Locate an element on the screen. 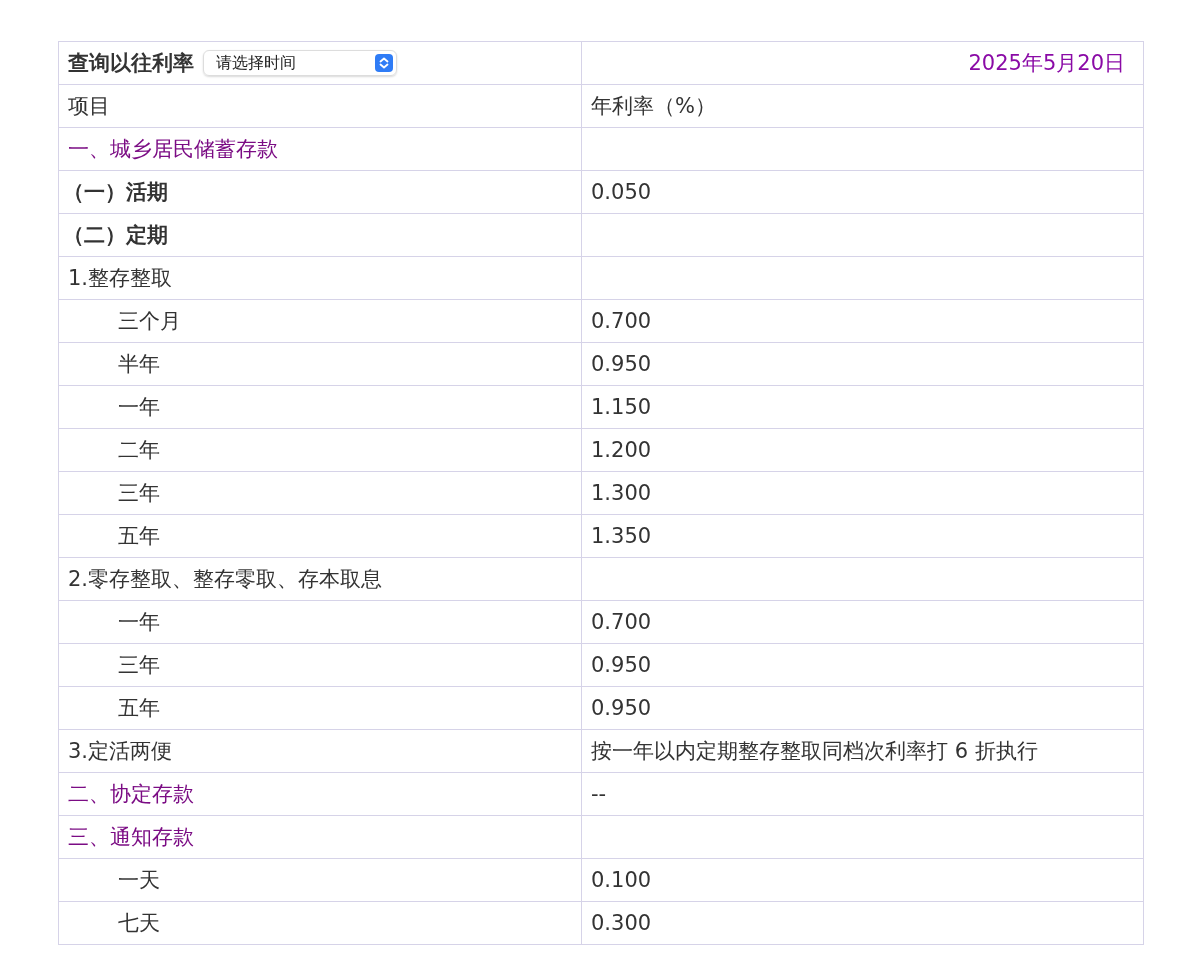 The width and height of the screenshot is (1200, 973). item-cell: 一天 is located at coordinates (320, 880).